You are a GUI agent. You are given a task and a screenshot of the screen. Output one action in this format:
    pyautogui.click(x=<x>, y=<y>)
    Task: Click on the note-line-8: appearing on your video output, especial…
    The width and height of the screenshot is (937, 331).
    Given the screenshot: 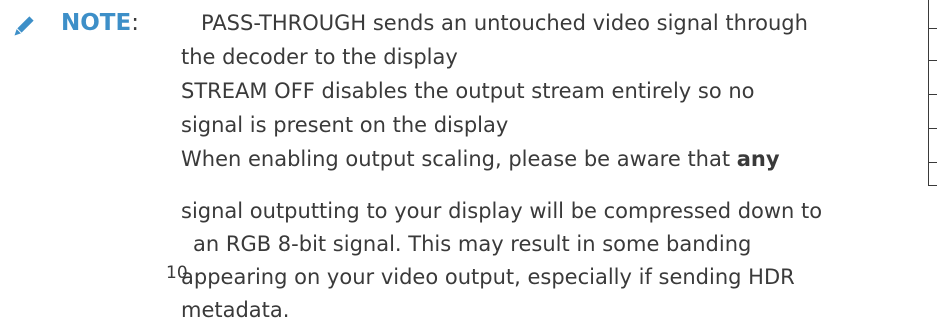 What is the action you would take?
    pyautogui.click(x=488, y=277)
    